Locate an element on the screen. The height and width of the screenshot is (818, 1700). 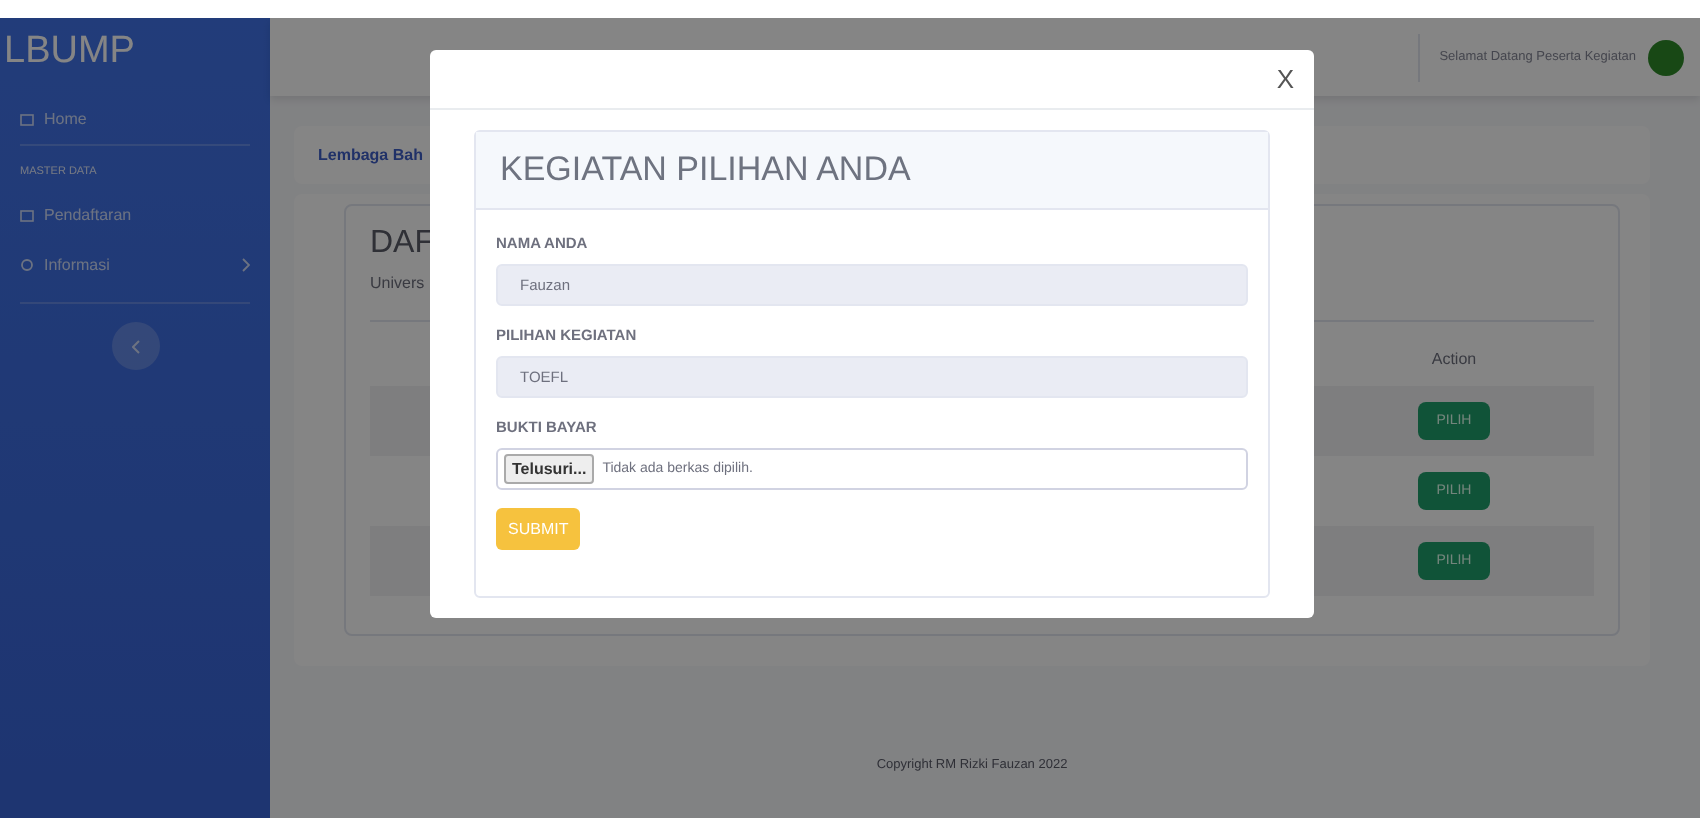
sidebar-item: Informasi is located at coordinates (135, 265).